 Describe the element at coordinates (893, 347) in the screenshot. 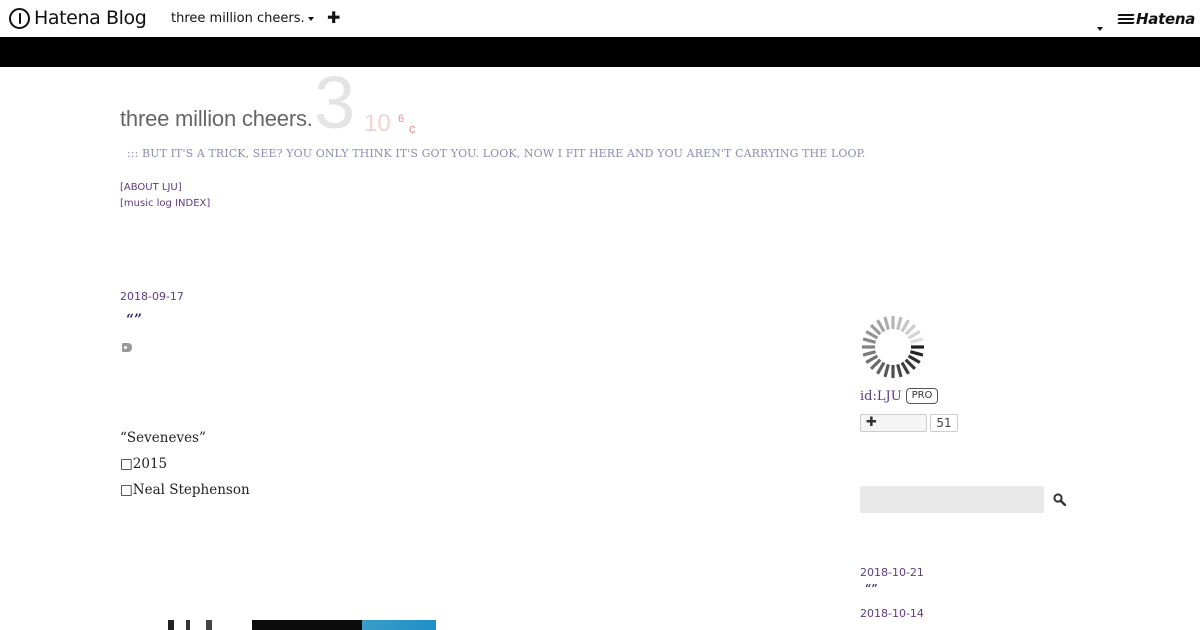

I see `profile-loading-spinner-icon` at that location.